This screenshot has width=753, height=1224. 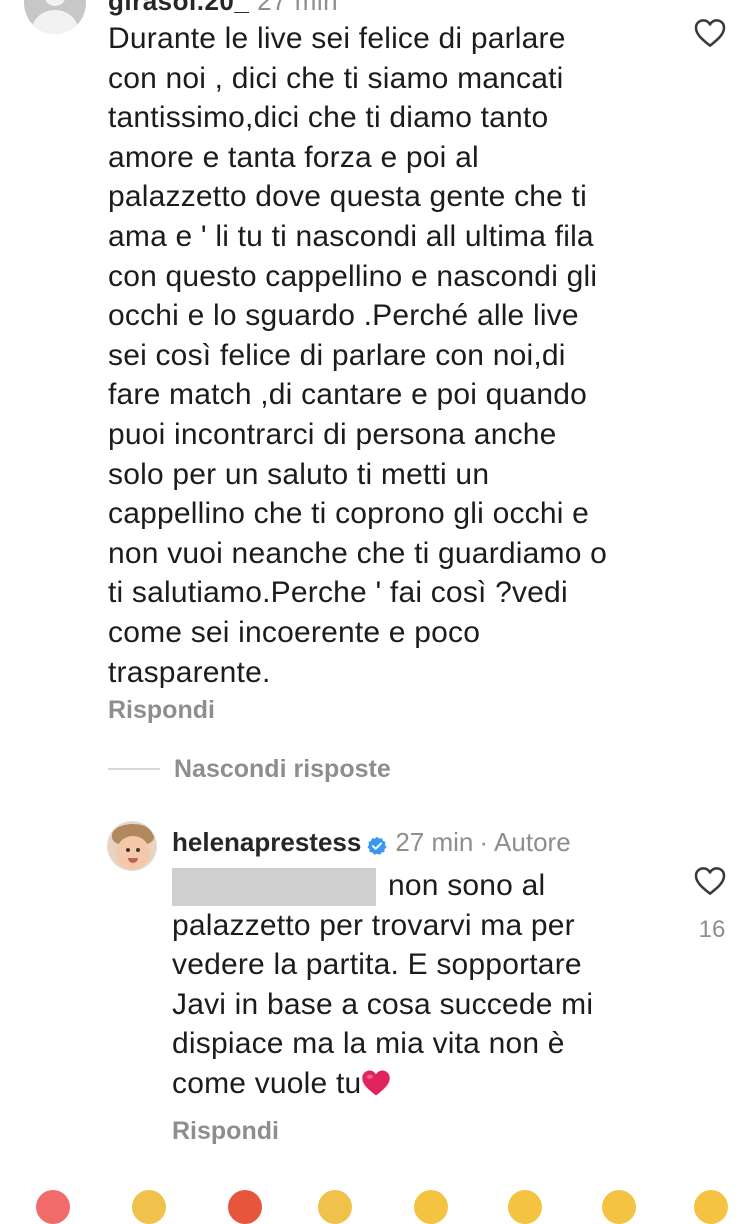 I want to click on emoji-reaction-bar, so click(x=376, y=1205).